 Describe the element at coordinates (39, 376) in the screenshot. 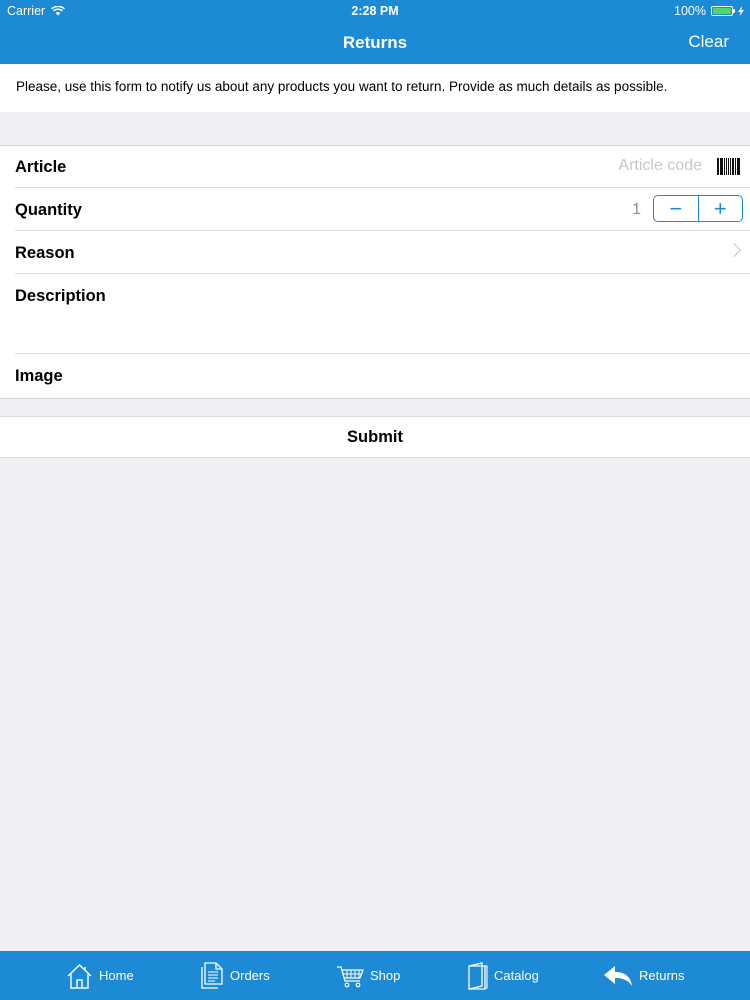

I see `image-label: Image` at that location.